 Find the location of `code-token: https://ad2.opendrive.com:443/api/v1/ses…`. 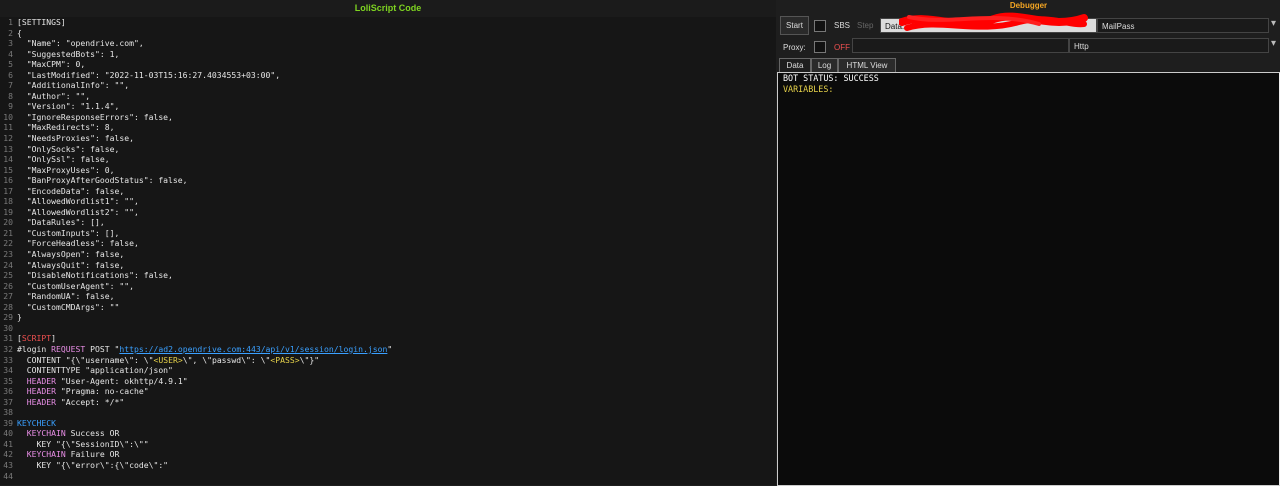

code-token: https://ad2.opendrive.com:443/api/v1/ses… is located at coordinates (253, 349).